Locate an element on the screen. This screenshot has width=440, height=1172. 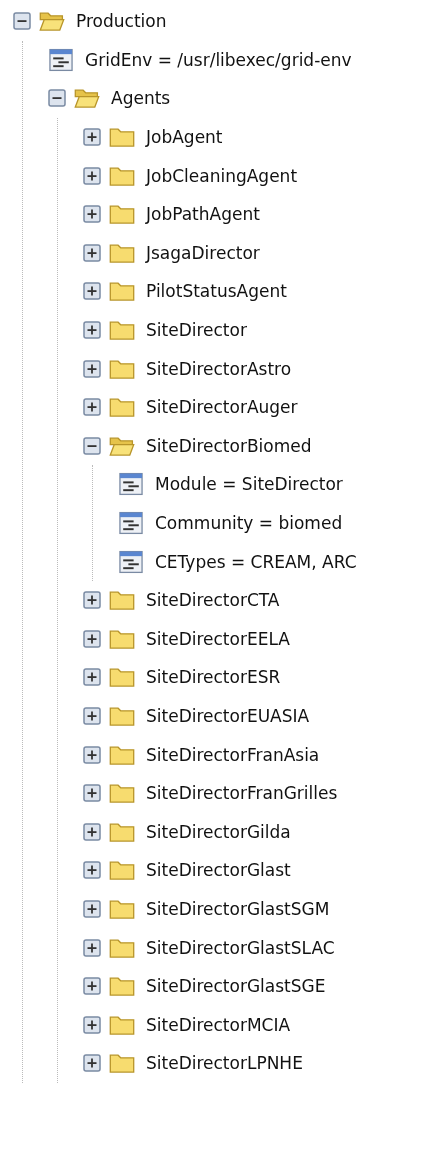
folder-label: SiteDirectorFranAsia is located at coordinates (233, 754).